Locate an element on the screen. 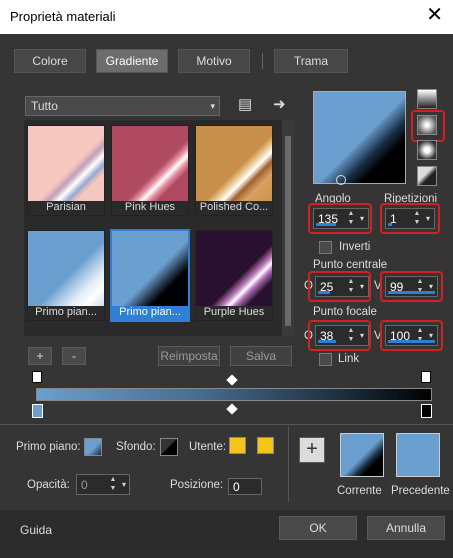 This screenshot has width=453, height=558. focal-point-handle is located at coordinates (341, 180).